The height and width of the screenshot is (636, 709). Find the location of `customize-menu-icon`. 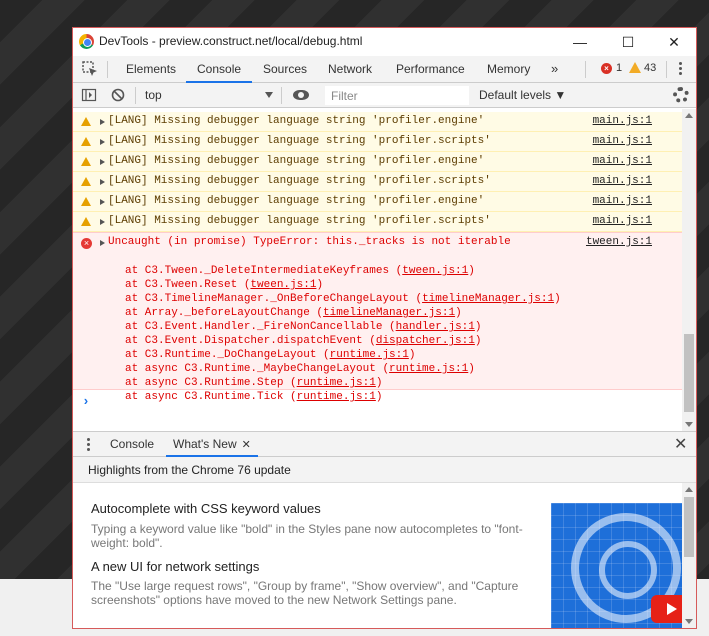

customize-menu-icon is located at coordinates (680, 69).